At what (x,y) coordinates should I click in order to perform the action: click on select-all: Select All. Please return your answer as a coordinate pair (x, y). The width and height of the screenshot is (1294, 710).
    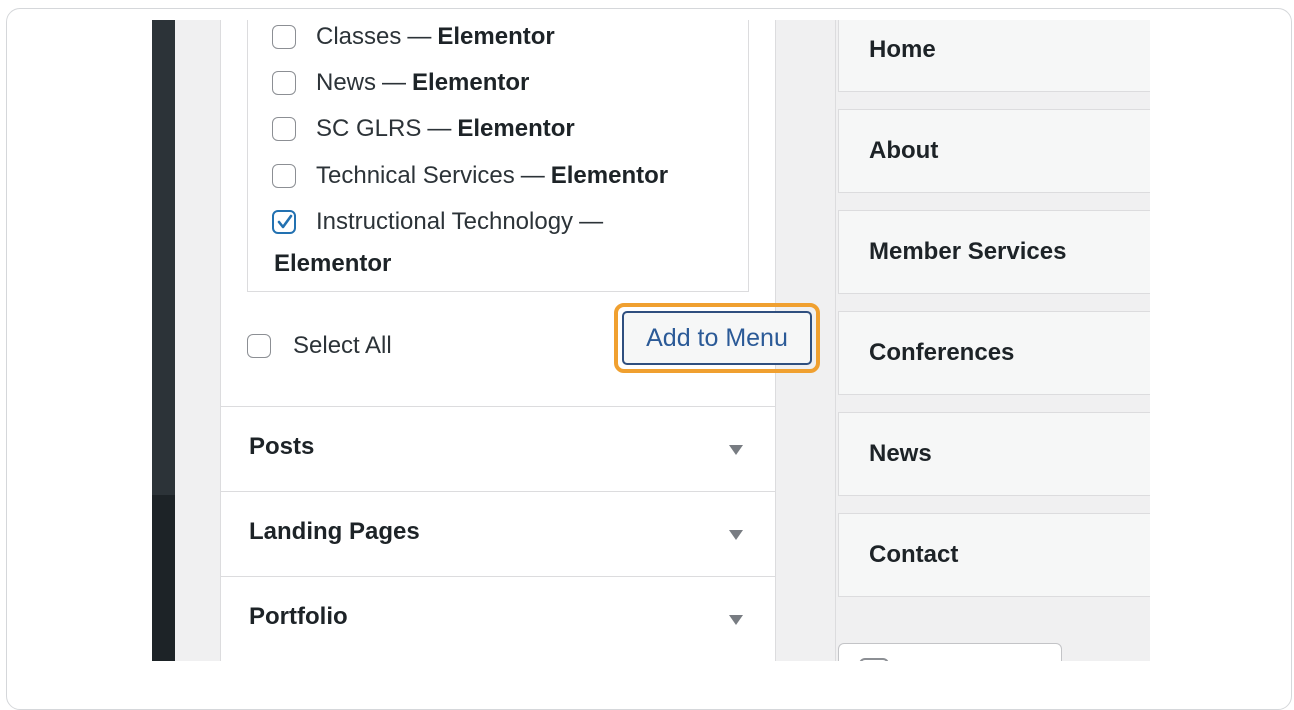
    Looking at the image, I should click on (319, 346).